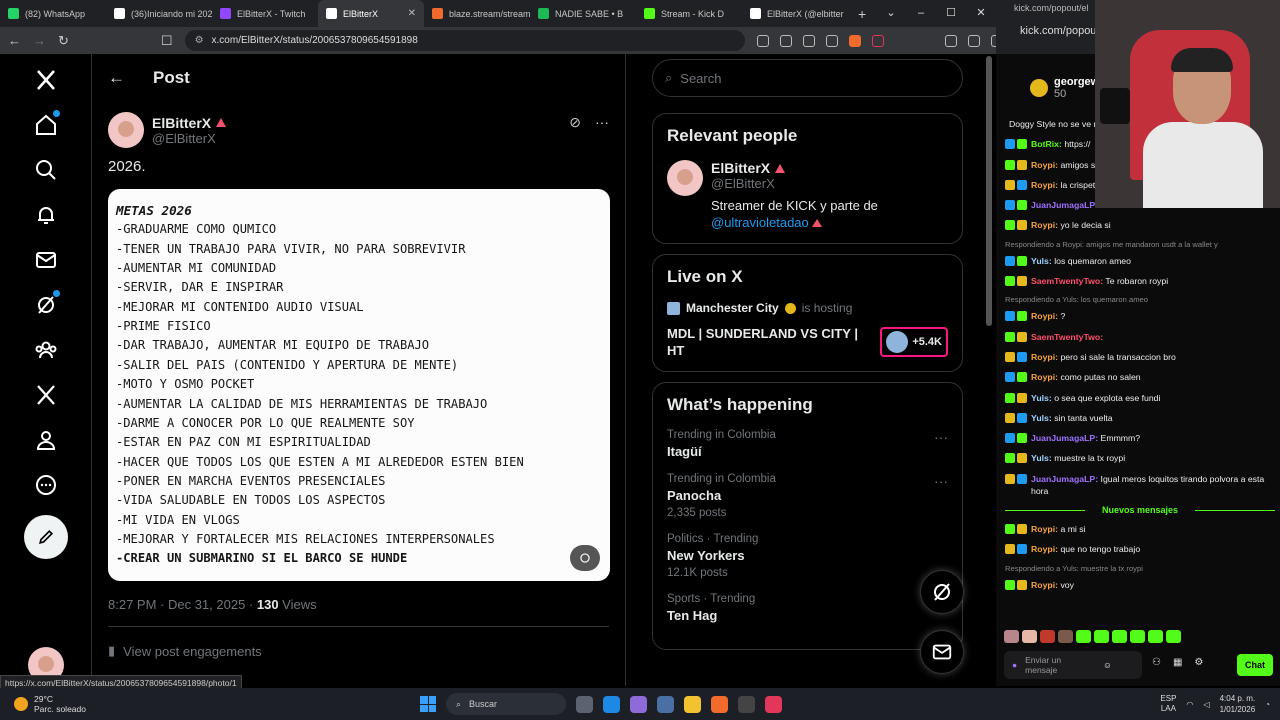 Image resolution: width=1280 pixels, height=720 pixels. Describe the element at coordinates (53, 13) in the screenshot. I see `browser-tab: (82) WhatsApp` at that location.